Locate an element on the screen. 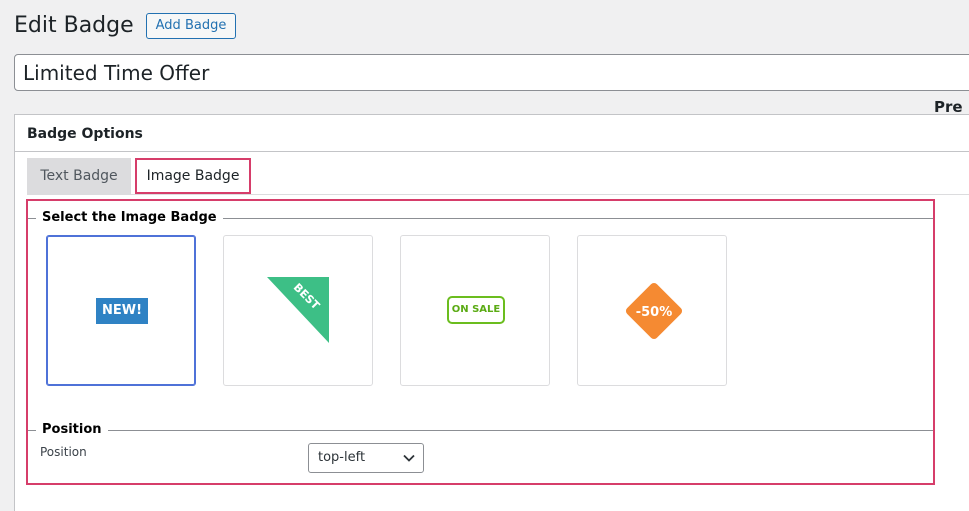 The height and width of the screenshot is (511, 969). add-badge-button: Add Badge is located at coordinates (191, 26).